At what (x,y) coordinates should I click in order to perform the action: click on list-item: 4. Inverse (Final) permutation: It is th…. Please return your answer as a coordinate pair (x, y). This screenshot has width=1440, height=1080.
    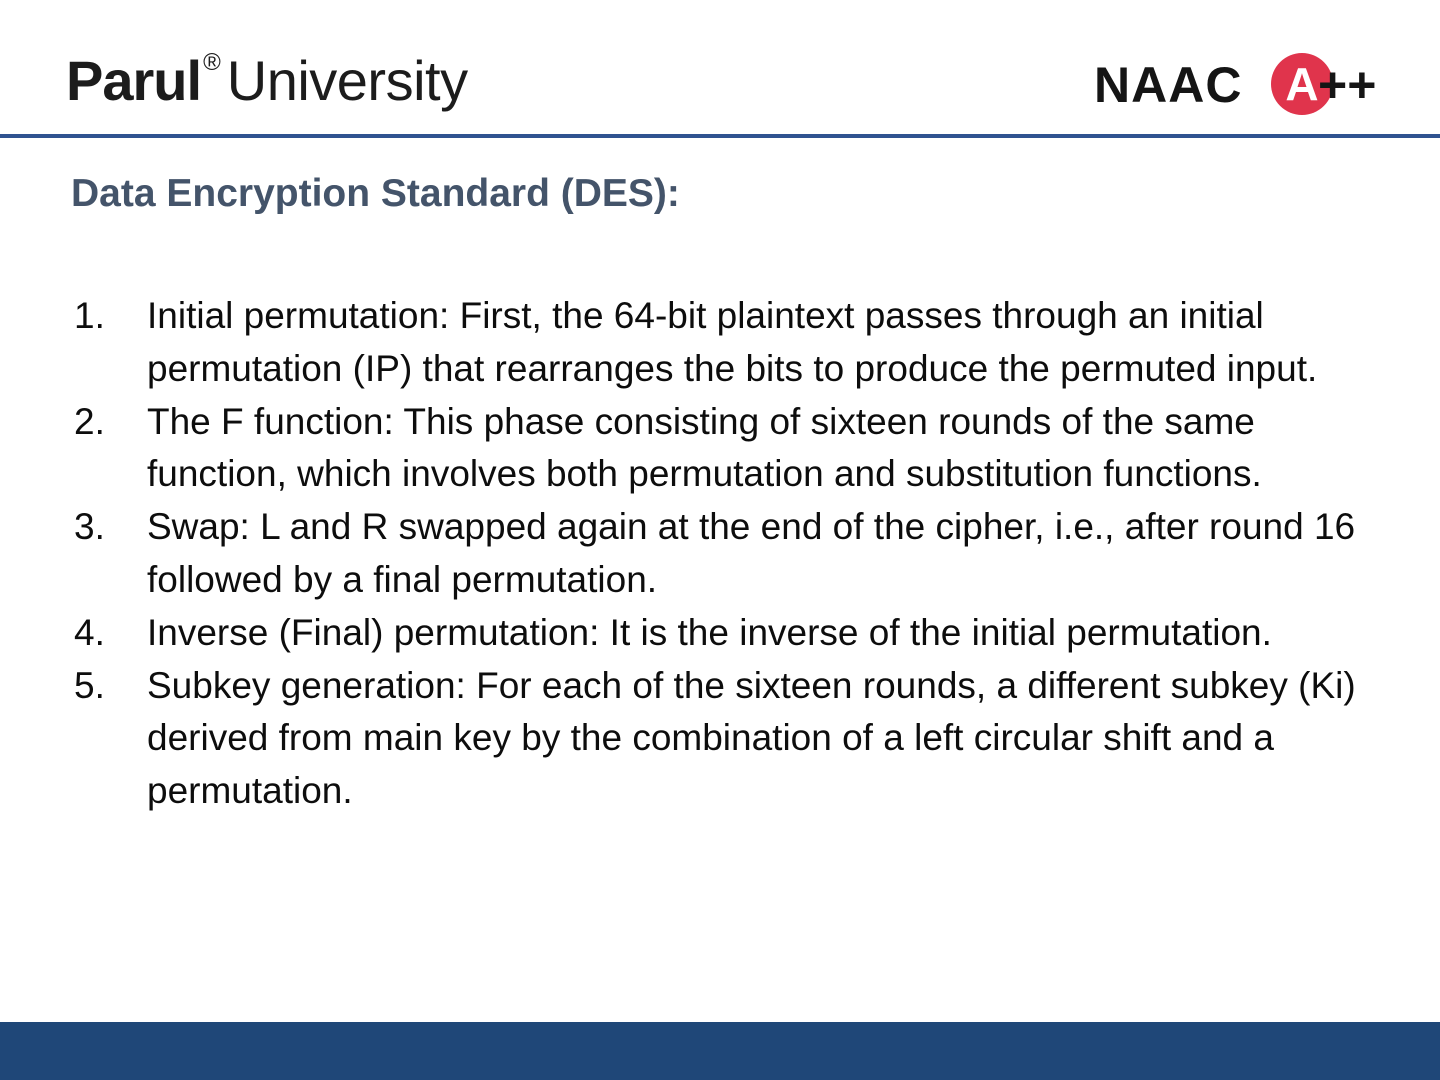
    Looking at the image, I should click on (734, 633).